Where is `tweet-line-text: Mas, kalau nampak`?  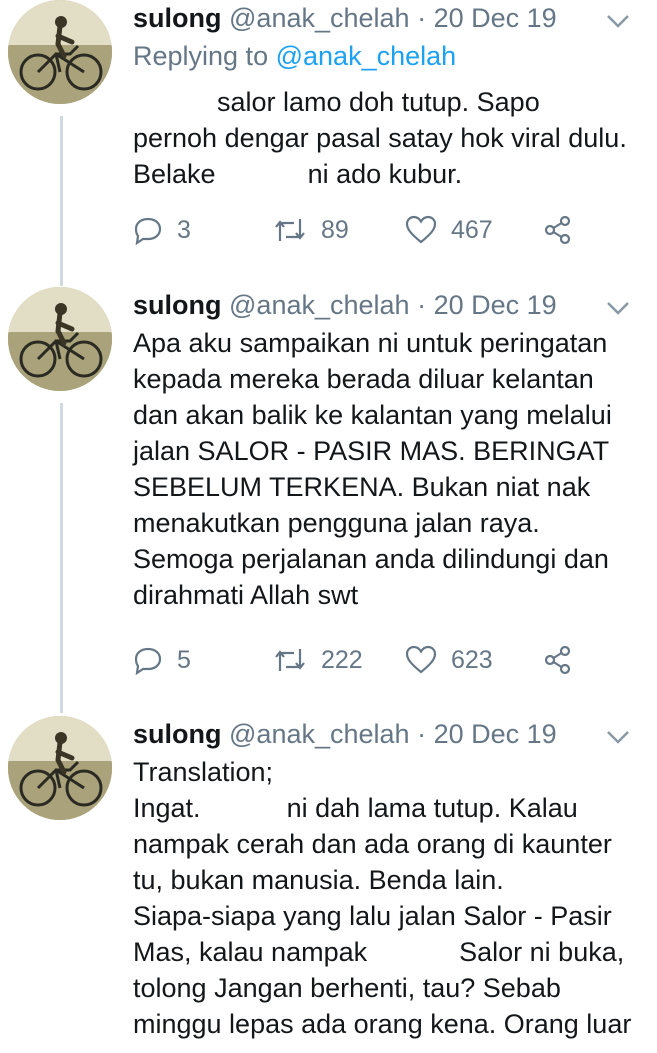
tweet-line-text: Mas, kalau nampak is located at coordinates (250, 952).